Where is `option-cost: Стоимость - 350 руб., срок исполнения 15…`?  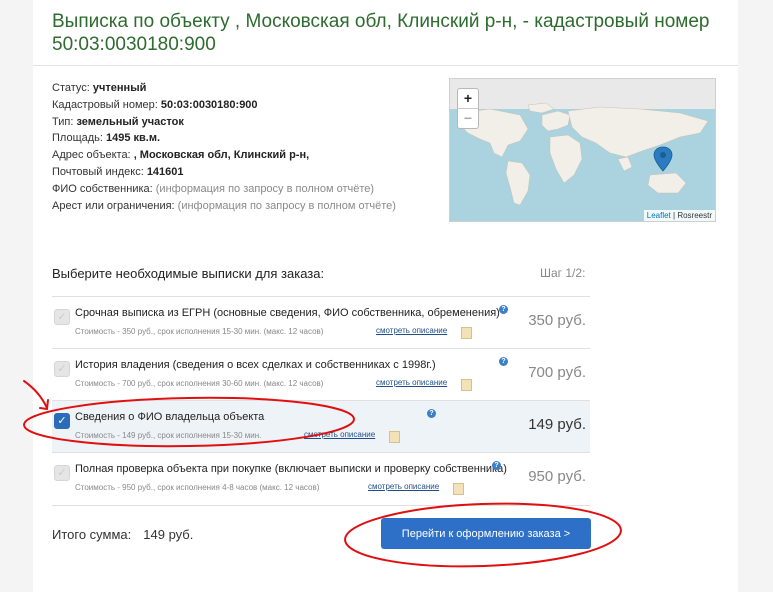
option-cost: Стоимость - 350 руб., срок исполнения 15… is located at coordinates (199, 331).